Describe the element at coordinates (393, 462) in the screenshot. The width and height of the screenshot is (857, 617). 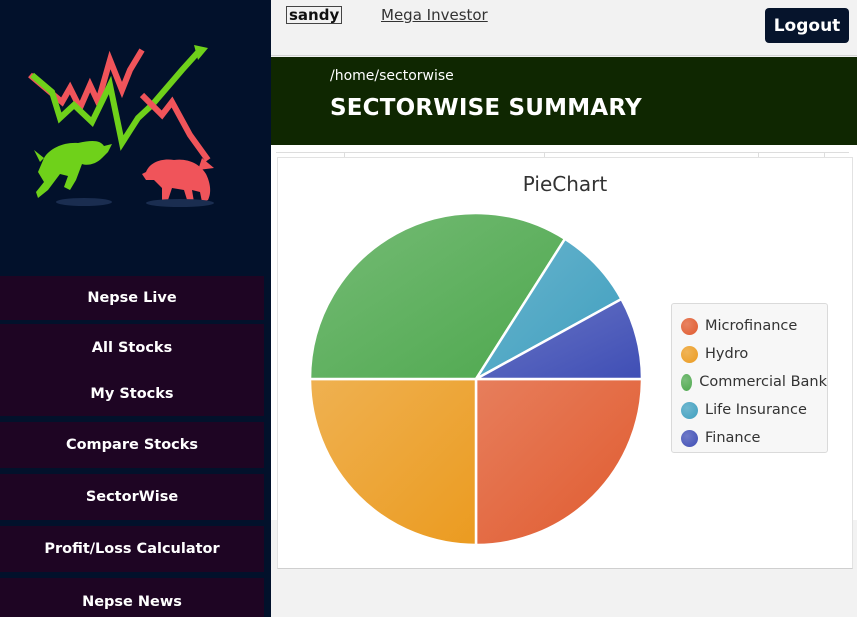
I see `pie-slice-hydro` at that location.